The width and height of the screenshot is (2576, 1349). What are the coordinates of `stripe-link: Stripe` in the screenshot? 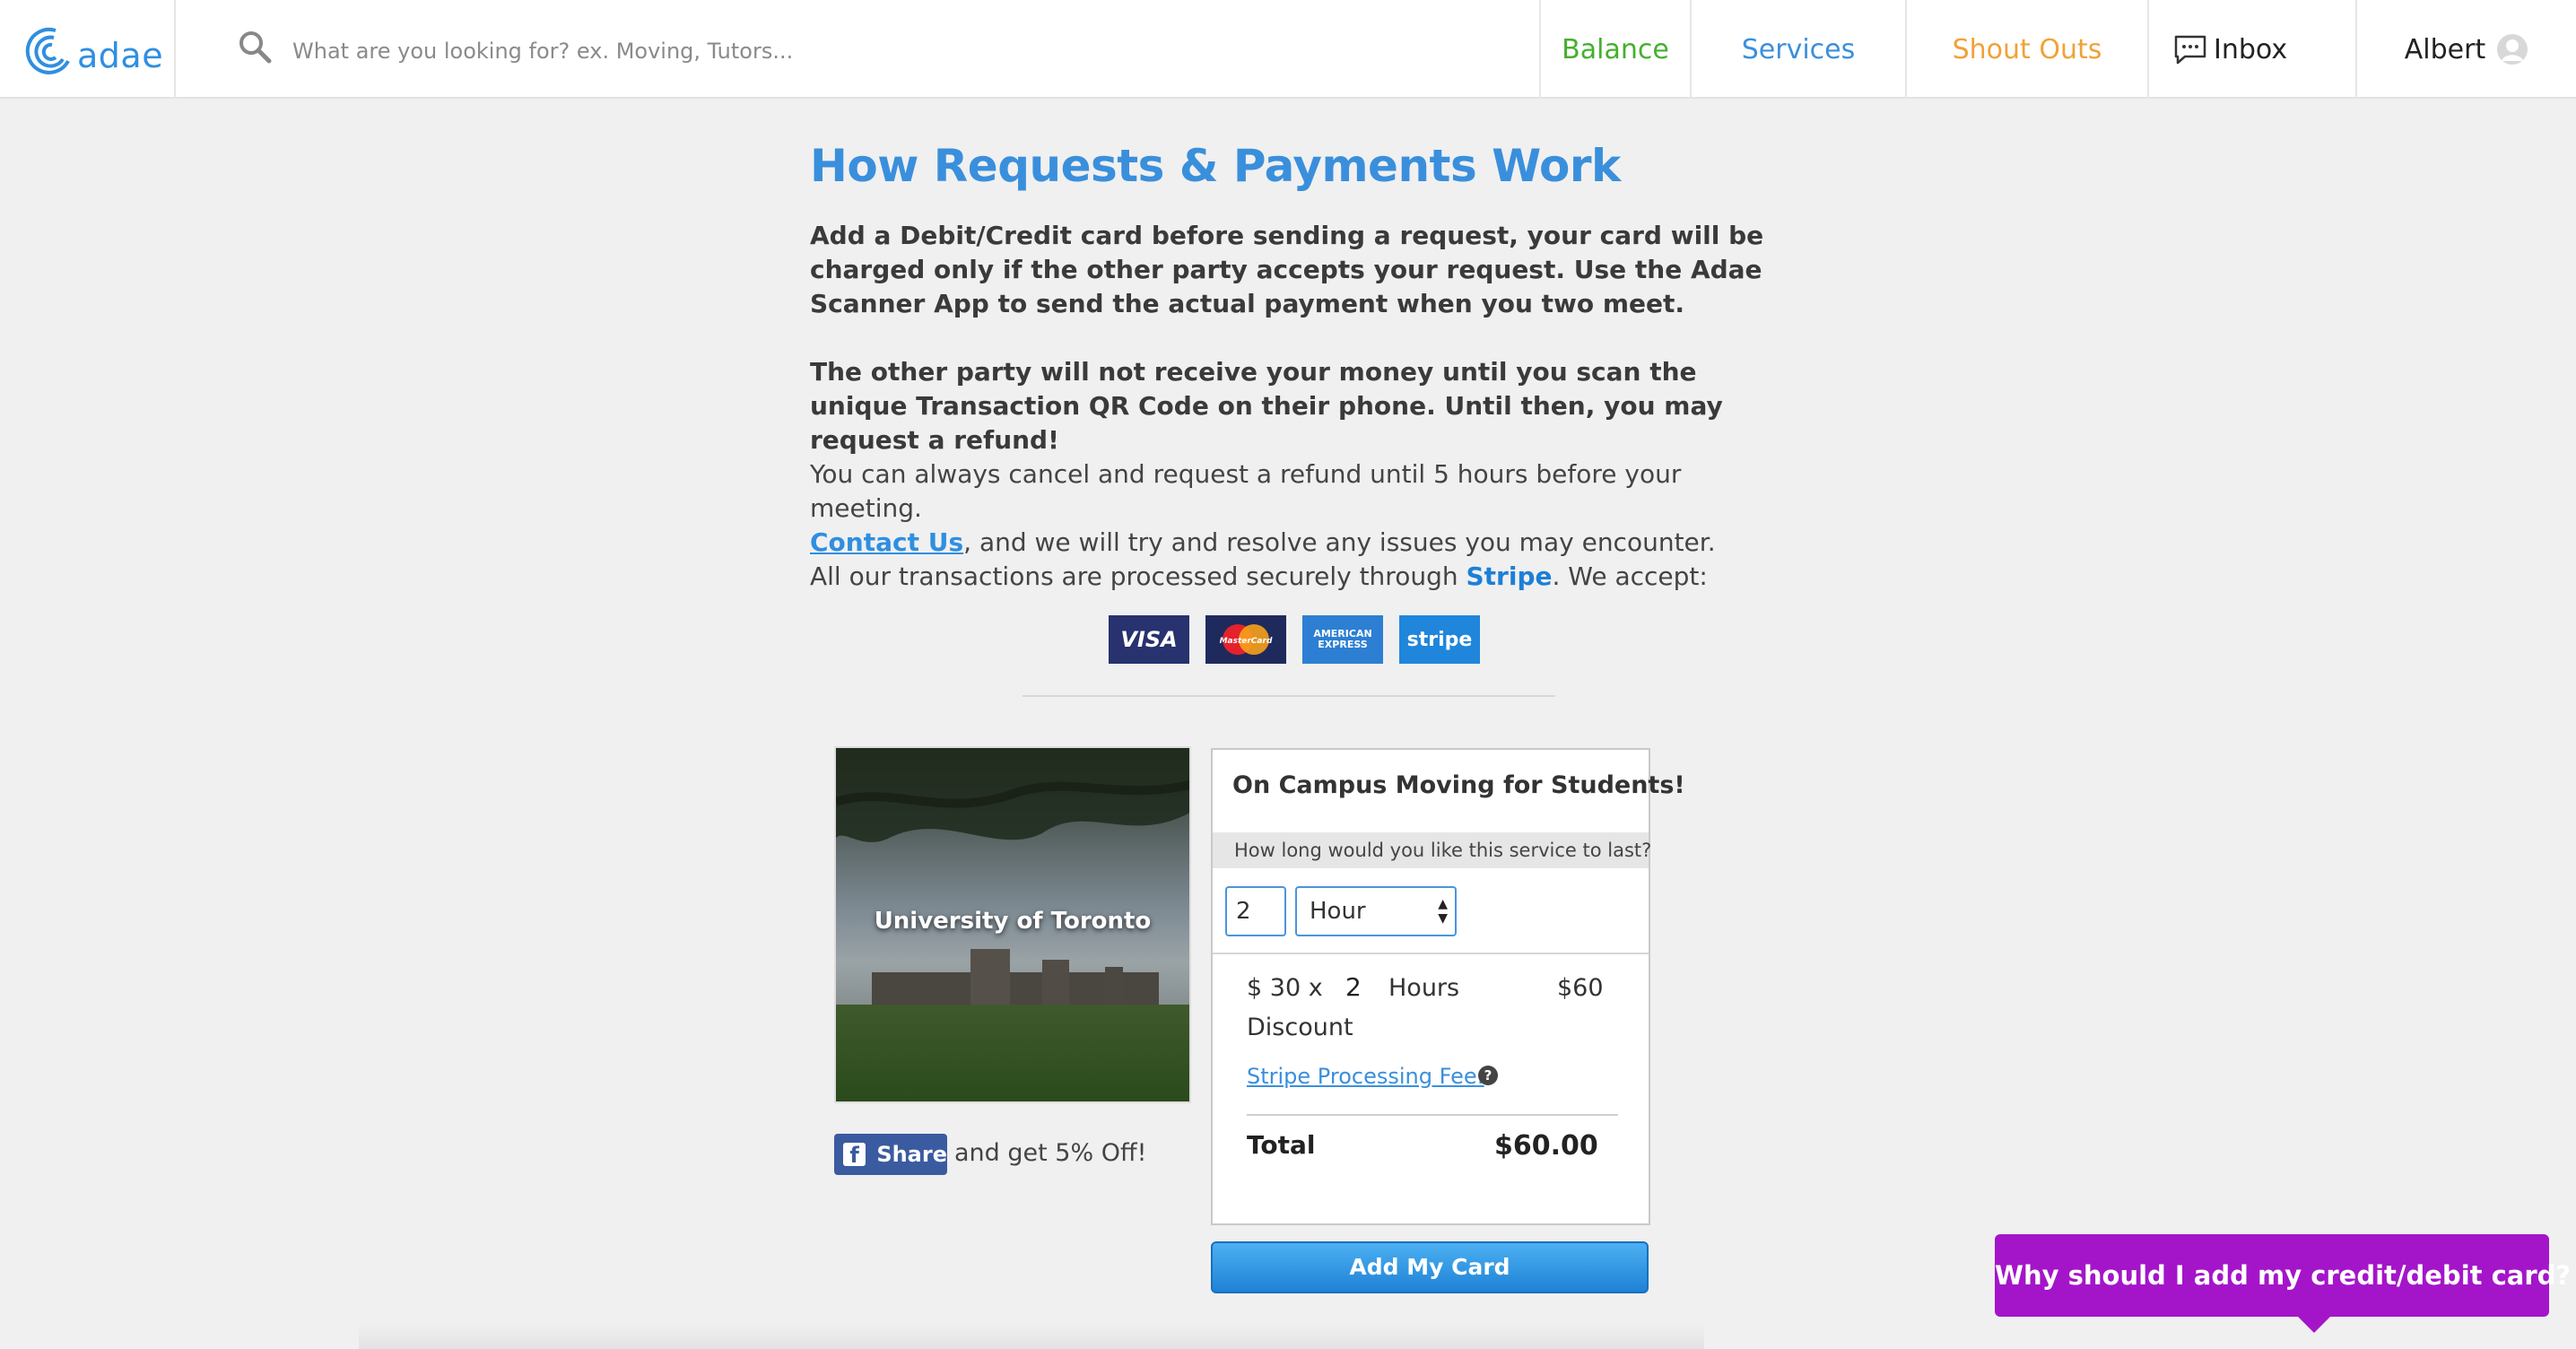 It's located at (1509, 576).